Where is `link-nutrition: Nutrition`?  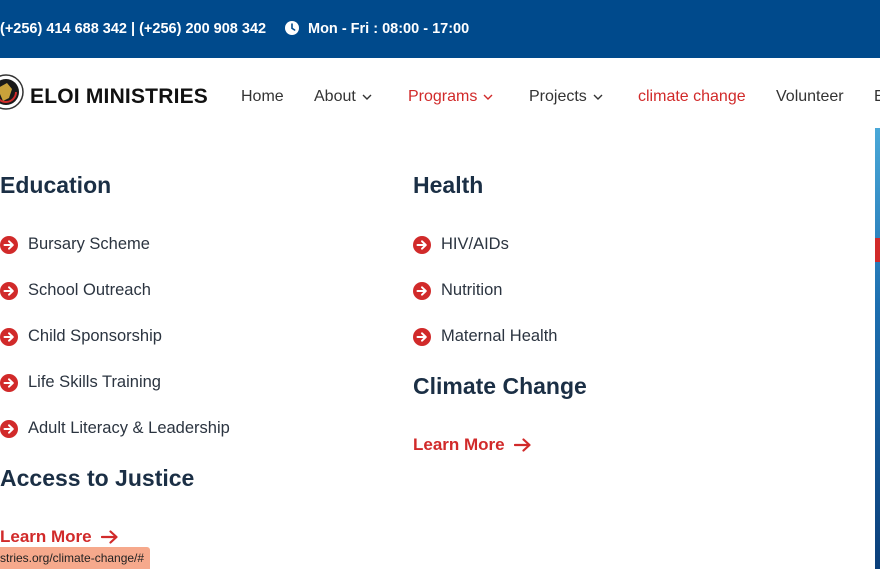 link-nutrition: Nutrition is located at coordinates (457, 290).